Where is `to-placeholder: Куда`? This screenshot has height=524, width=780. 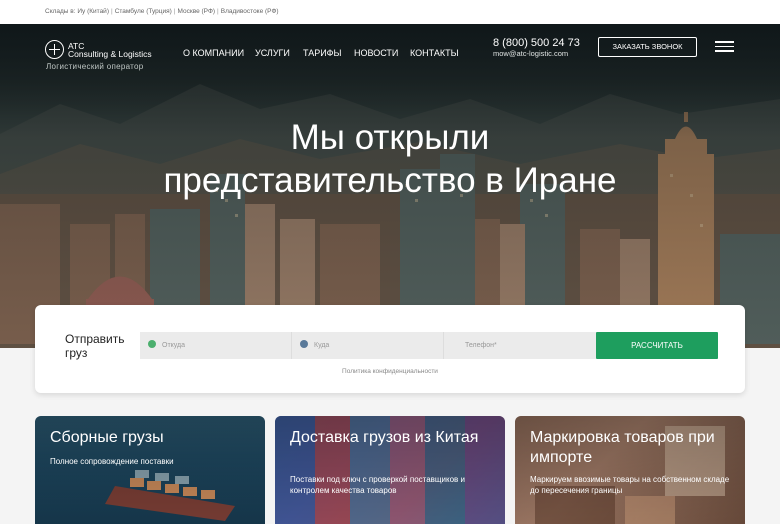
to-placeholder: Куда is located at coordinates (322, 345).